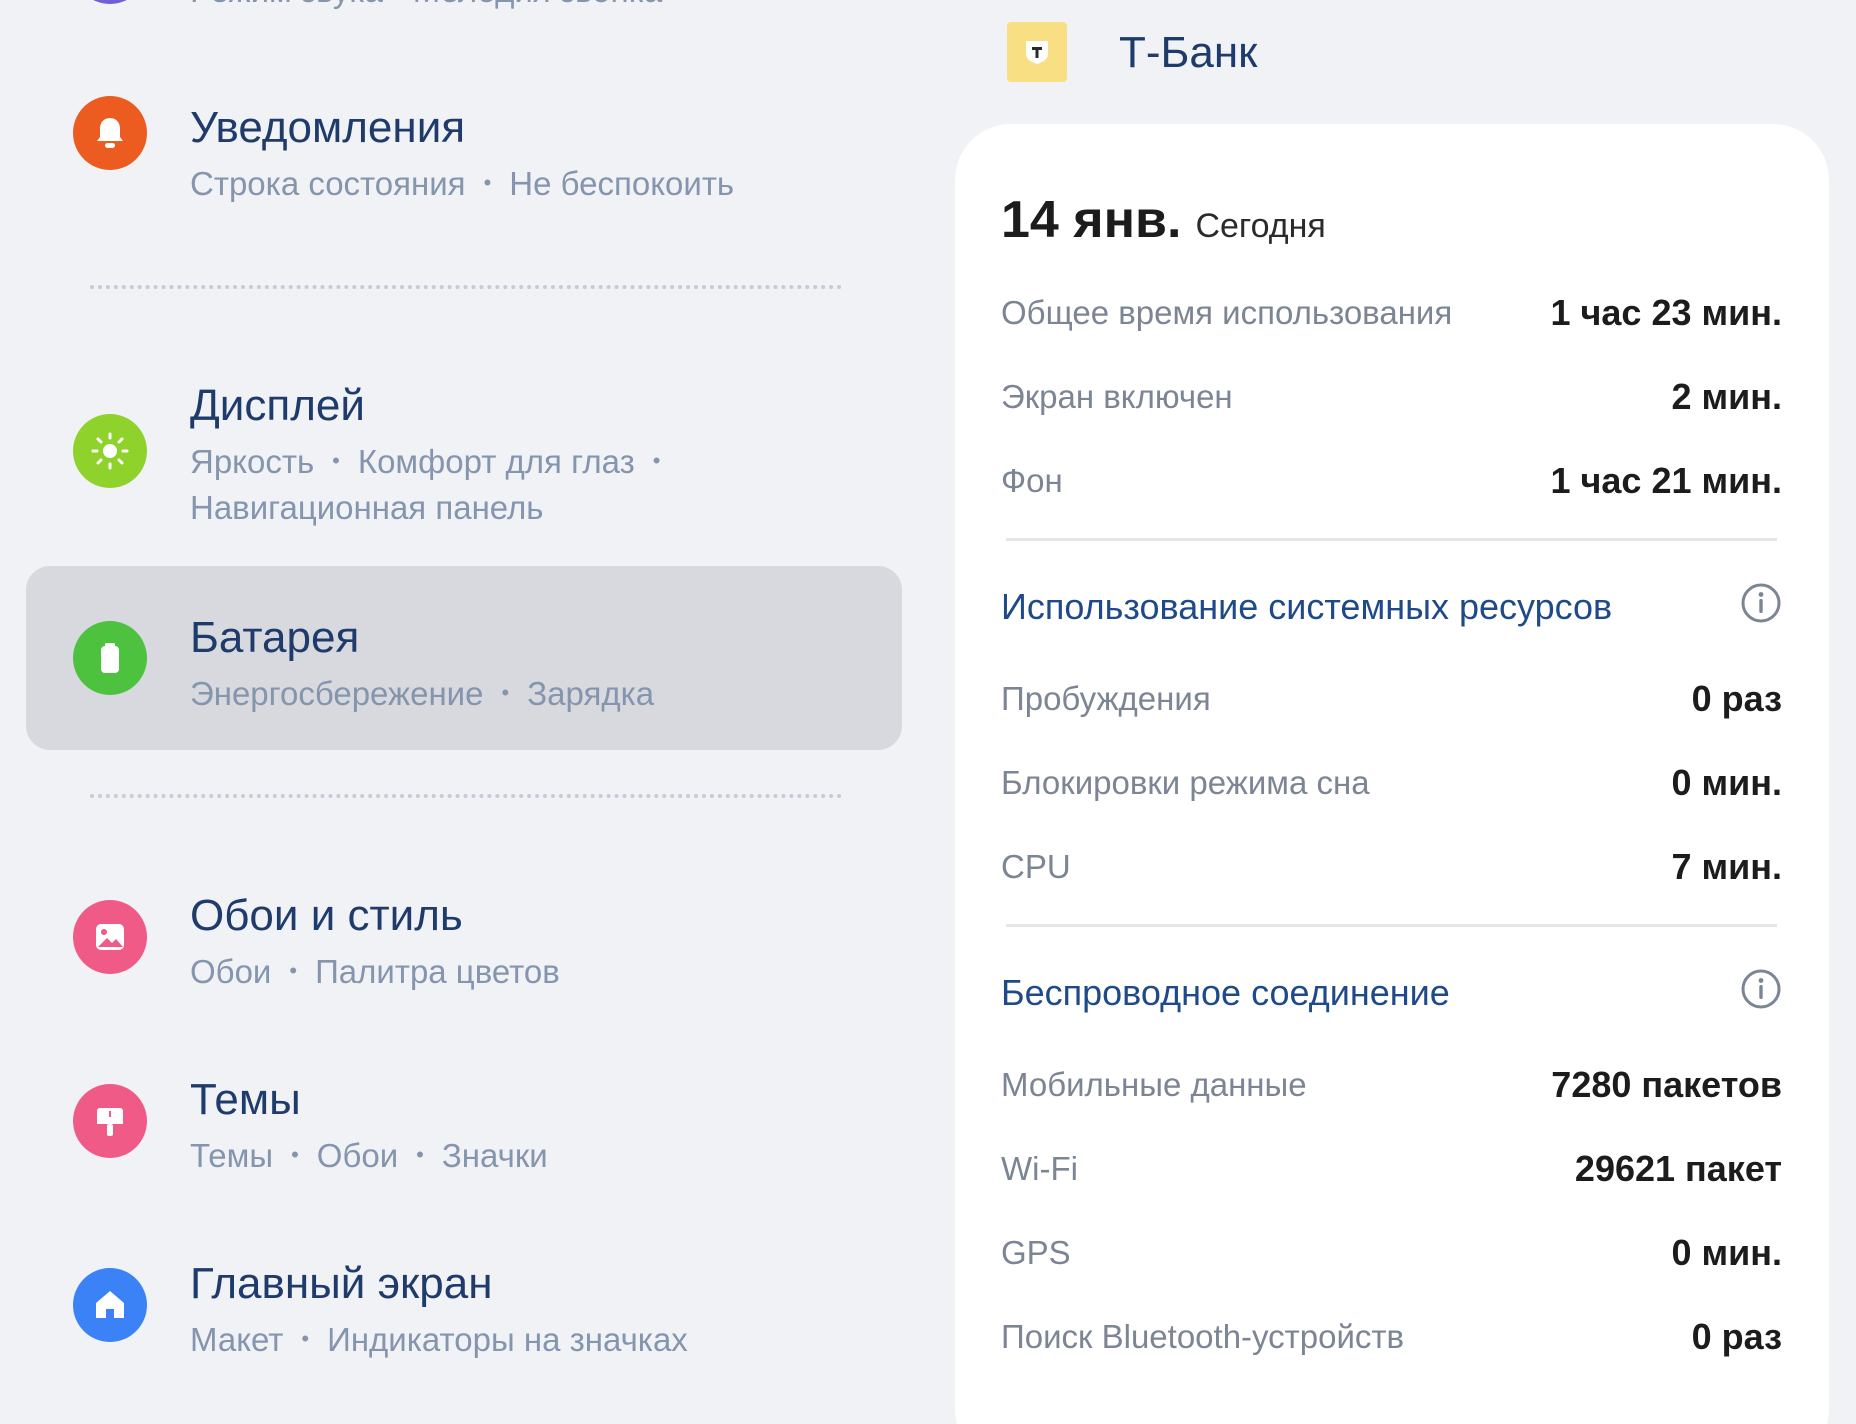 The image size is (1856, 1424). What do you see at coordinates (328, 127) in the screenshot?
I see `settings-item-title: Уведомления` at bounding box center [328, 127].